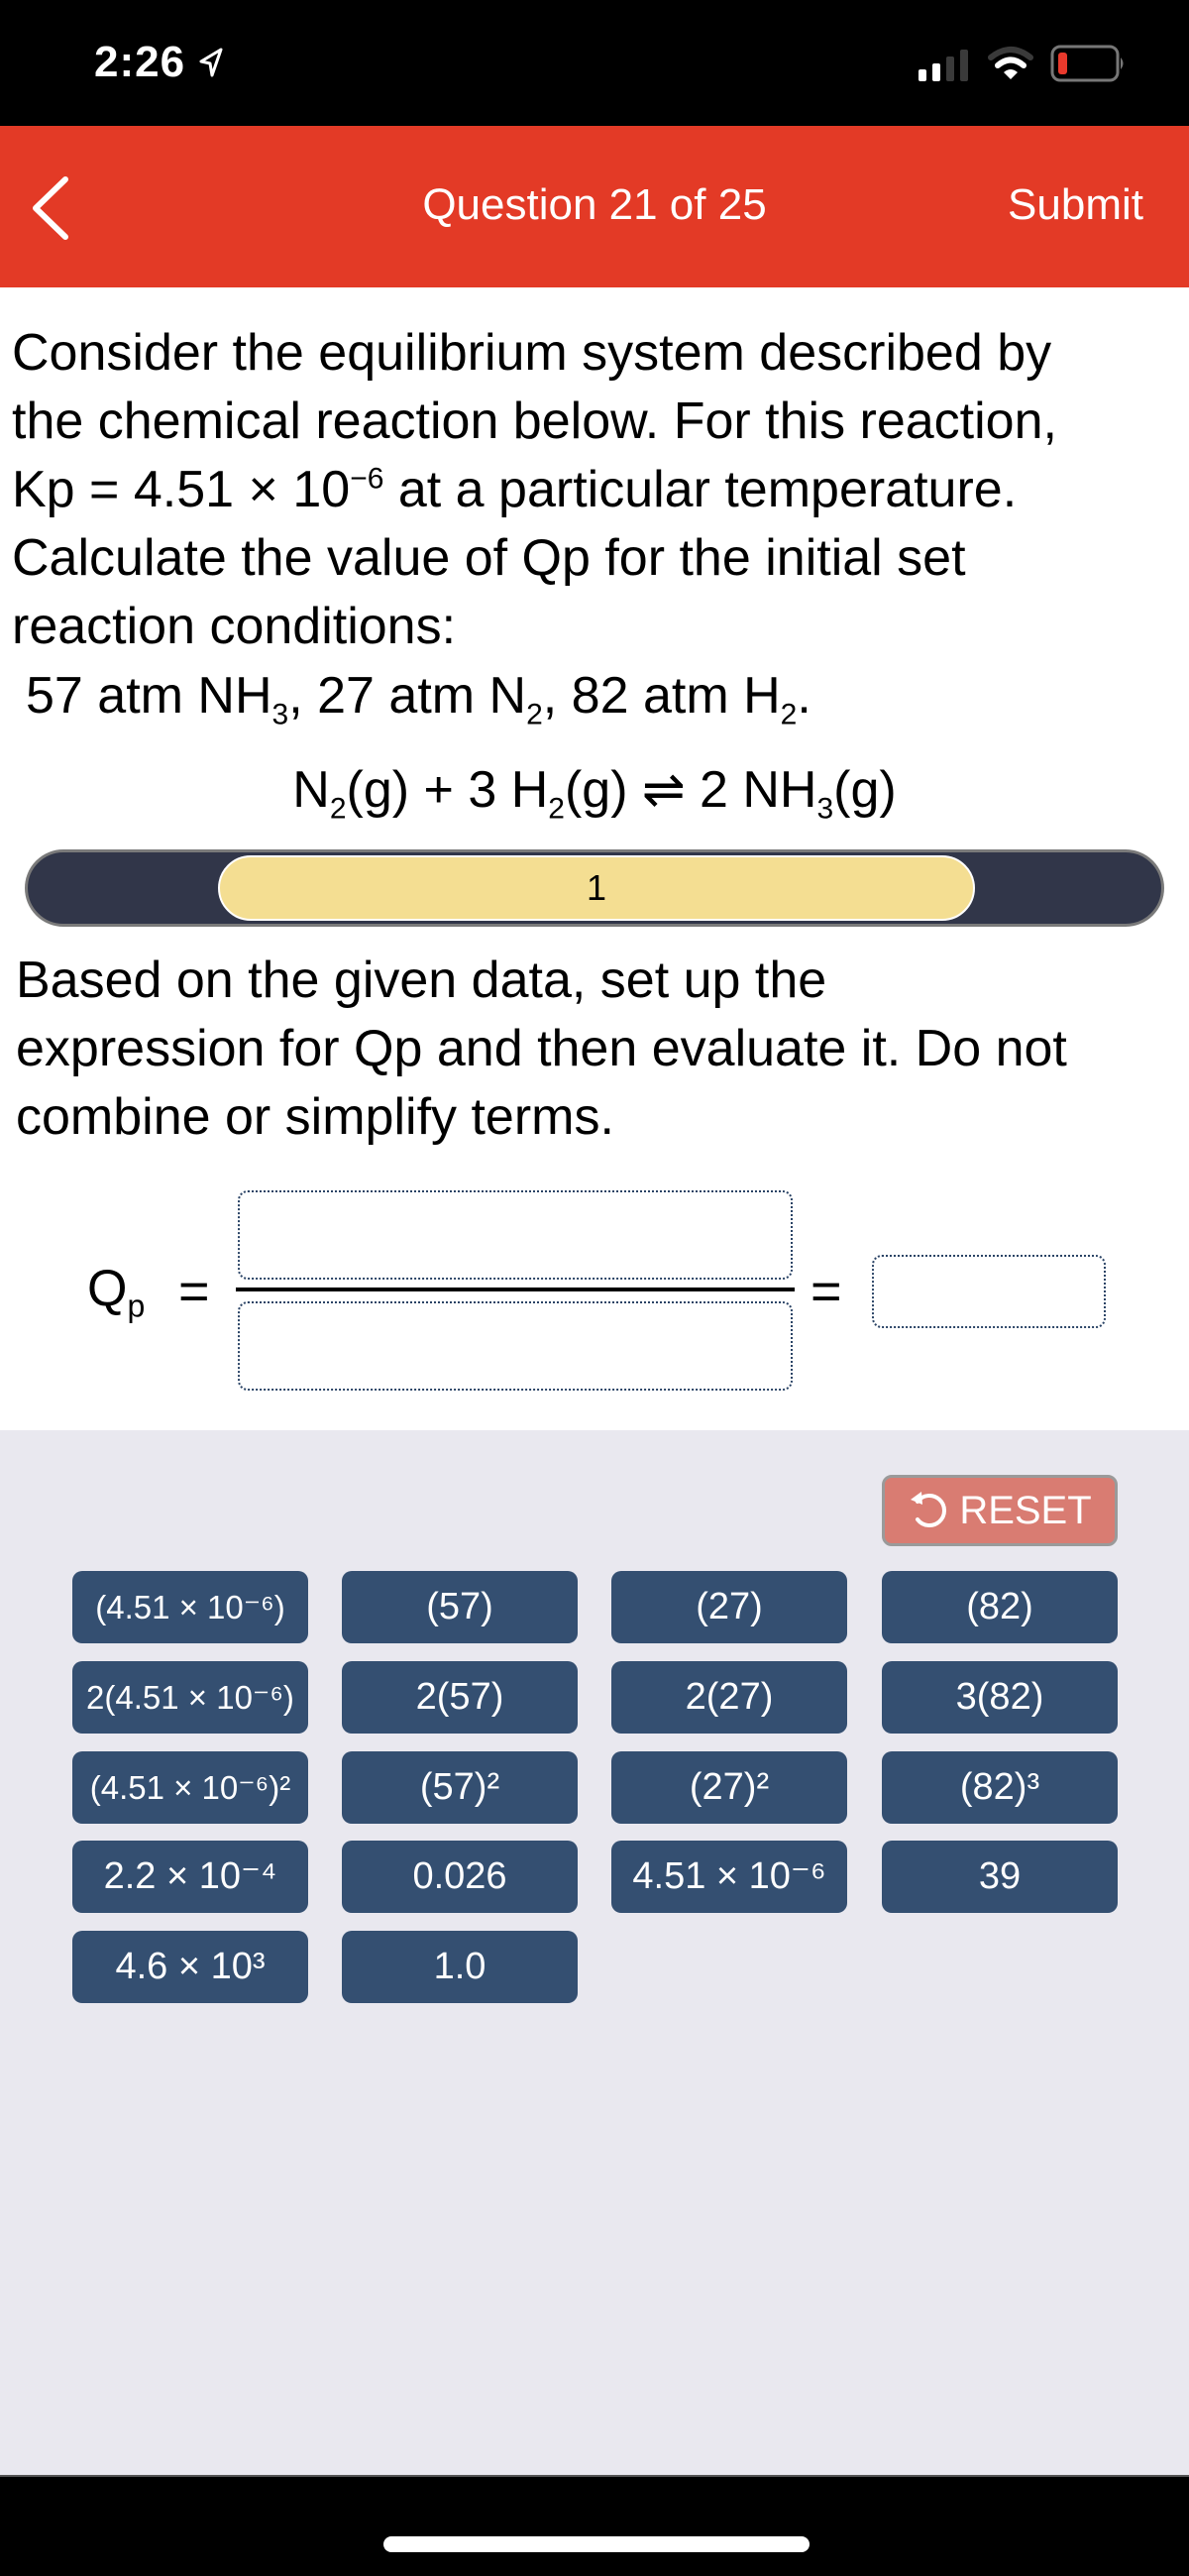  I want to click on instruction-line: Based on the given data, set up the, so click(422, 980).